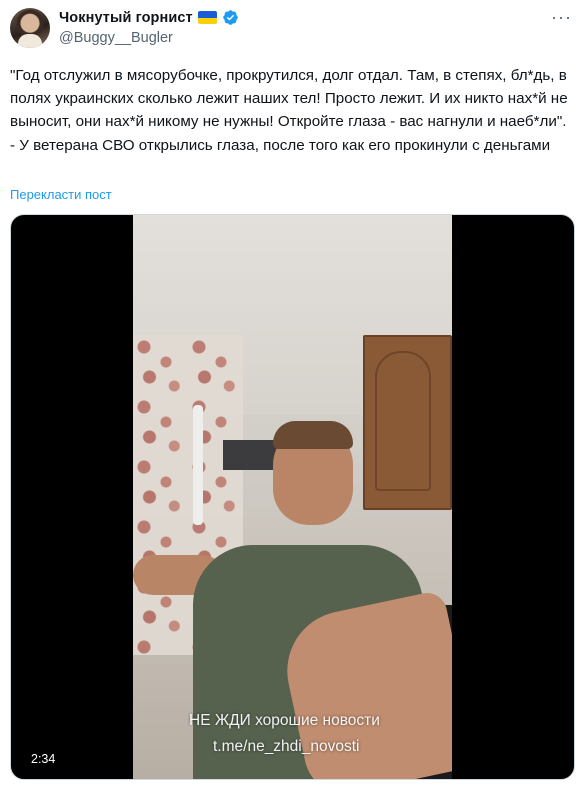 This screenshot has height=787, width=585. I want to click on verified-badge-icon, so click(230, 17).